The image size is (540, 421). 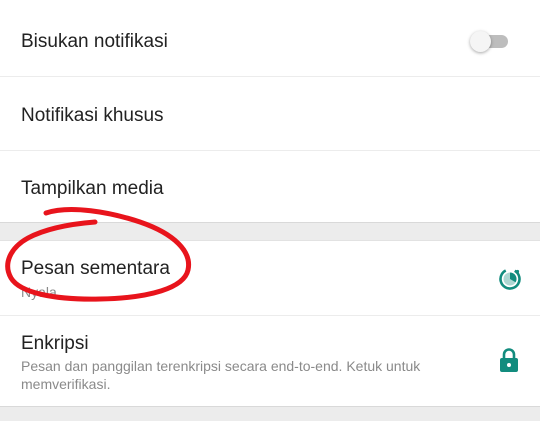 What do you see at coordinates (480, 41) in the screenshot?
I see `toggle-thumb` at bounding box center [480, 41].